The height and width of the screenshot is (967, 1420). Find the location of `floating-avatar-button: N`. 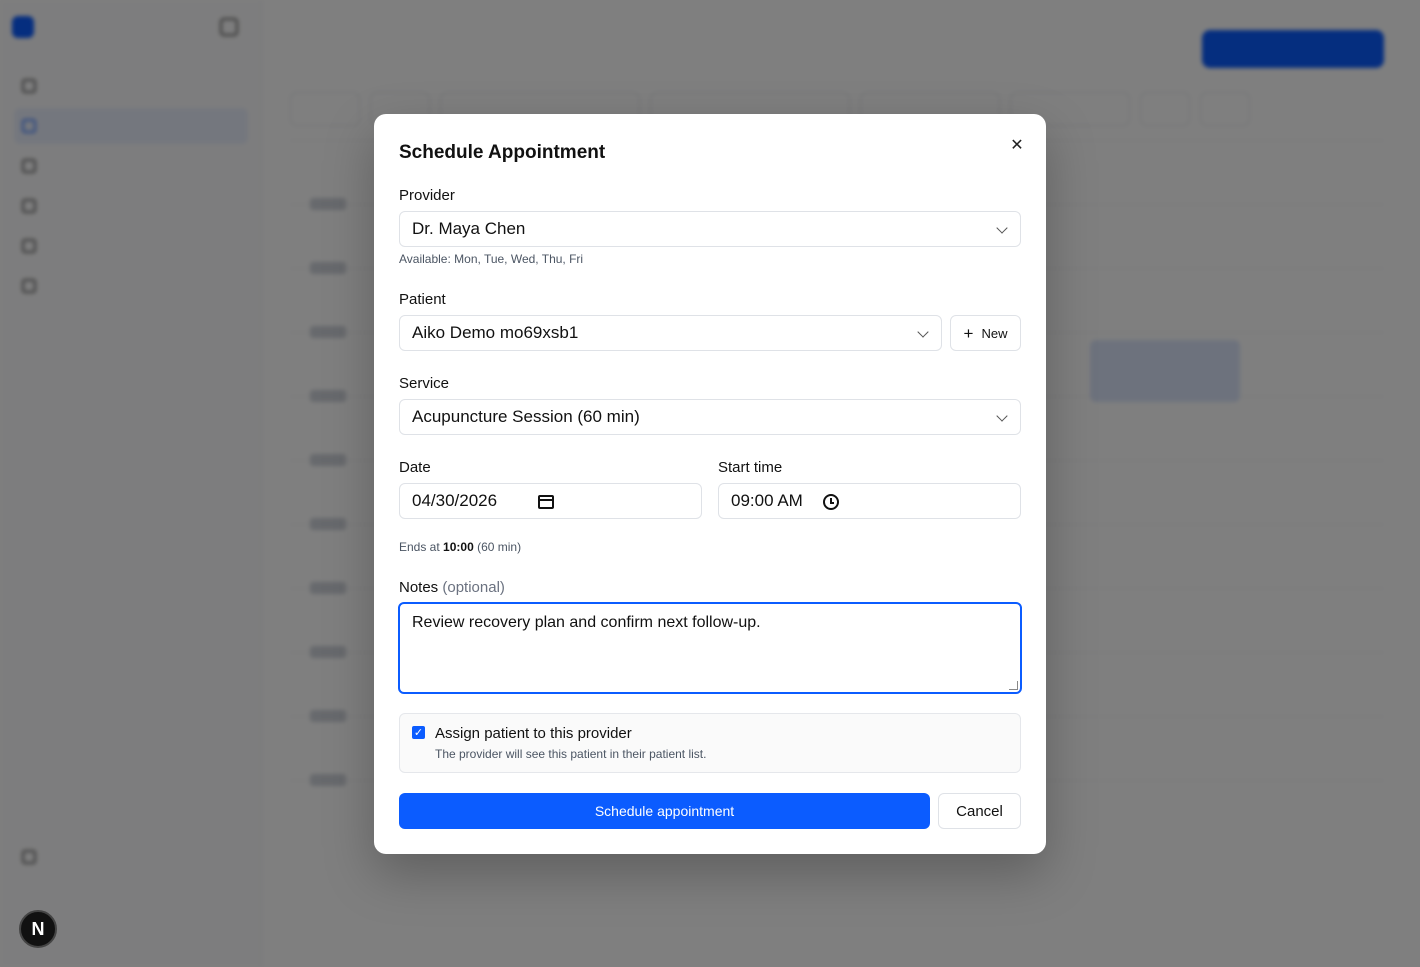

floating-avatar-button: N is located at coordinates (38, 929).